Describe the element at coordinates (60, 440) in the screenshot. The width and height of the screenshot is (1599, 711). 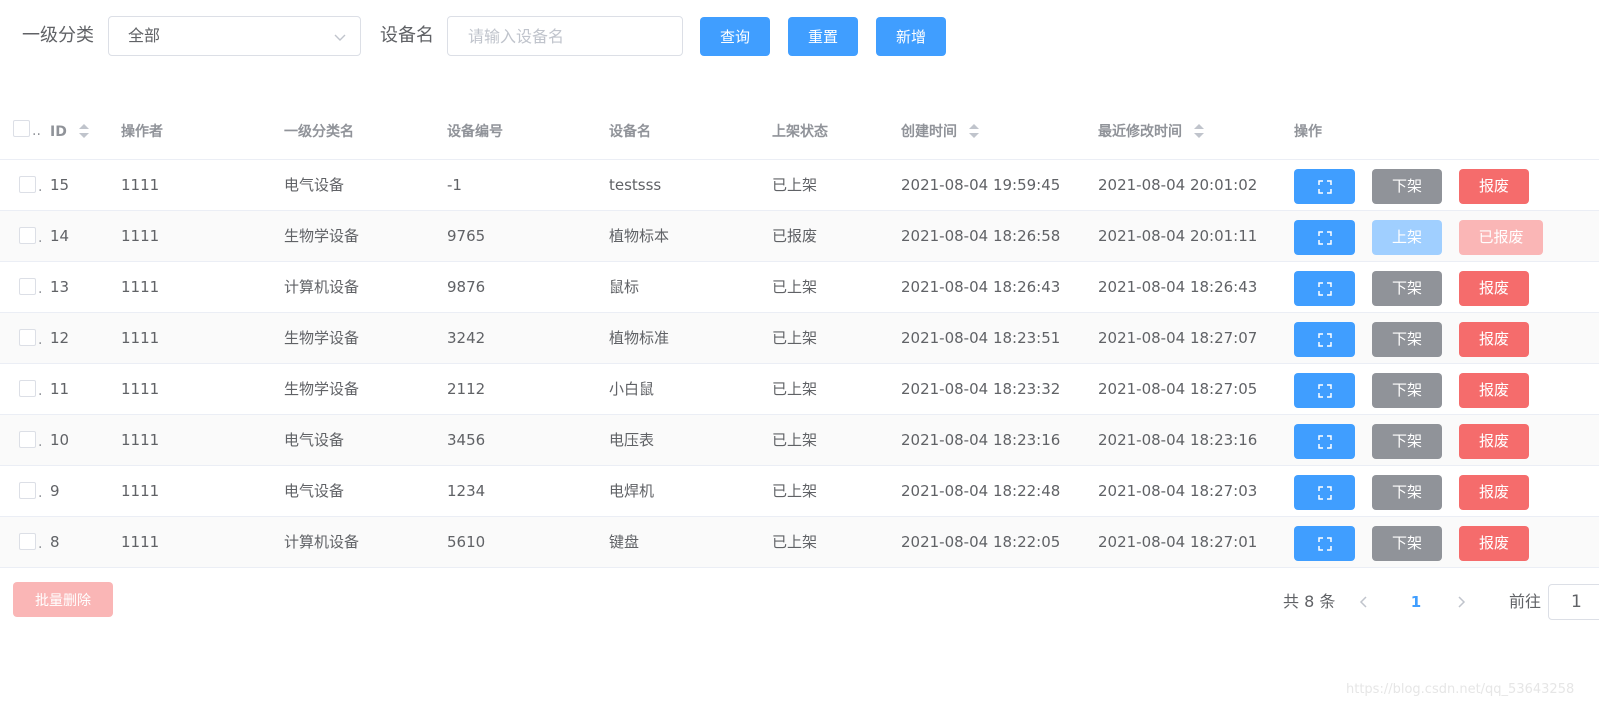
I see `cell-id: 10` at that location.